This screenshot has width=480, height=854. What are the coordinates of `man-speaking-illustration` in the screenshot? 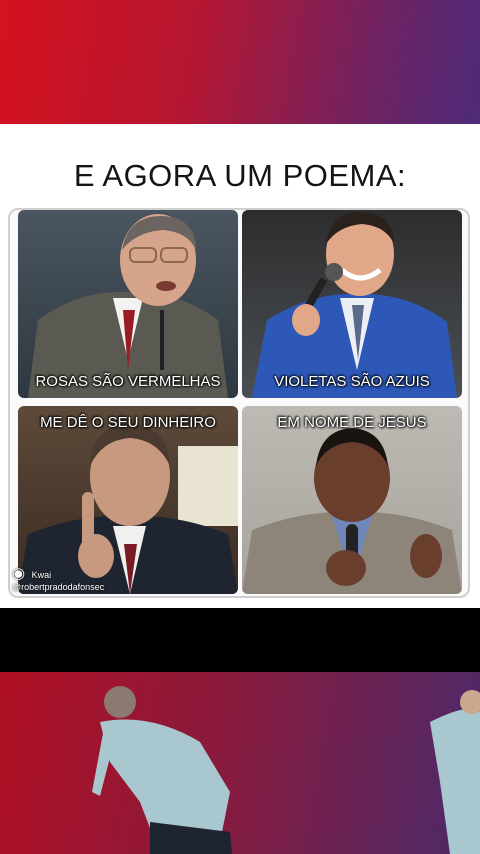 It's located at (128, 306).